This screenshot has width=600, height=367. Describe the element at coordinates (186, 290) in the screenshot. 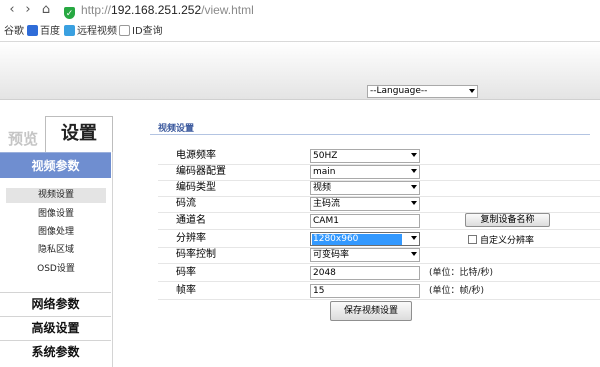

I see `field-label: 帧率` at that location.